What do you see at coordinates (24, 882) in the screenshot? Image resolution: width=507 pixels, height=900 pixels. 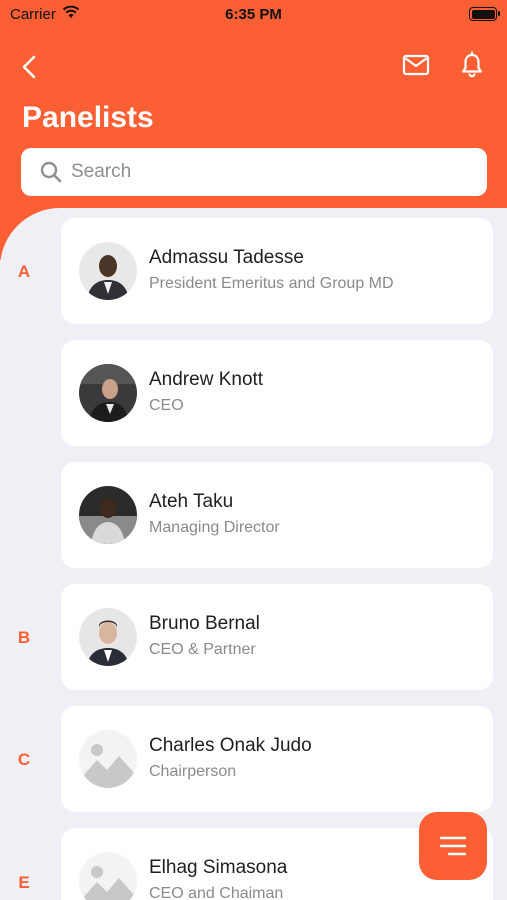 I see `section-letter-e: E` at bounding box center [24, 882].